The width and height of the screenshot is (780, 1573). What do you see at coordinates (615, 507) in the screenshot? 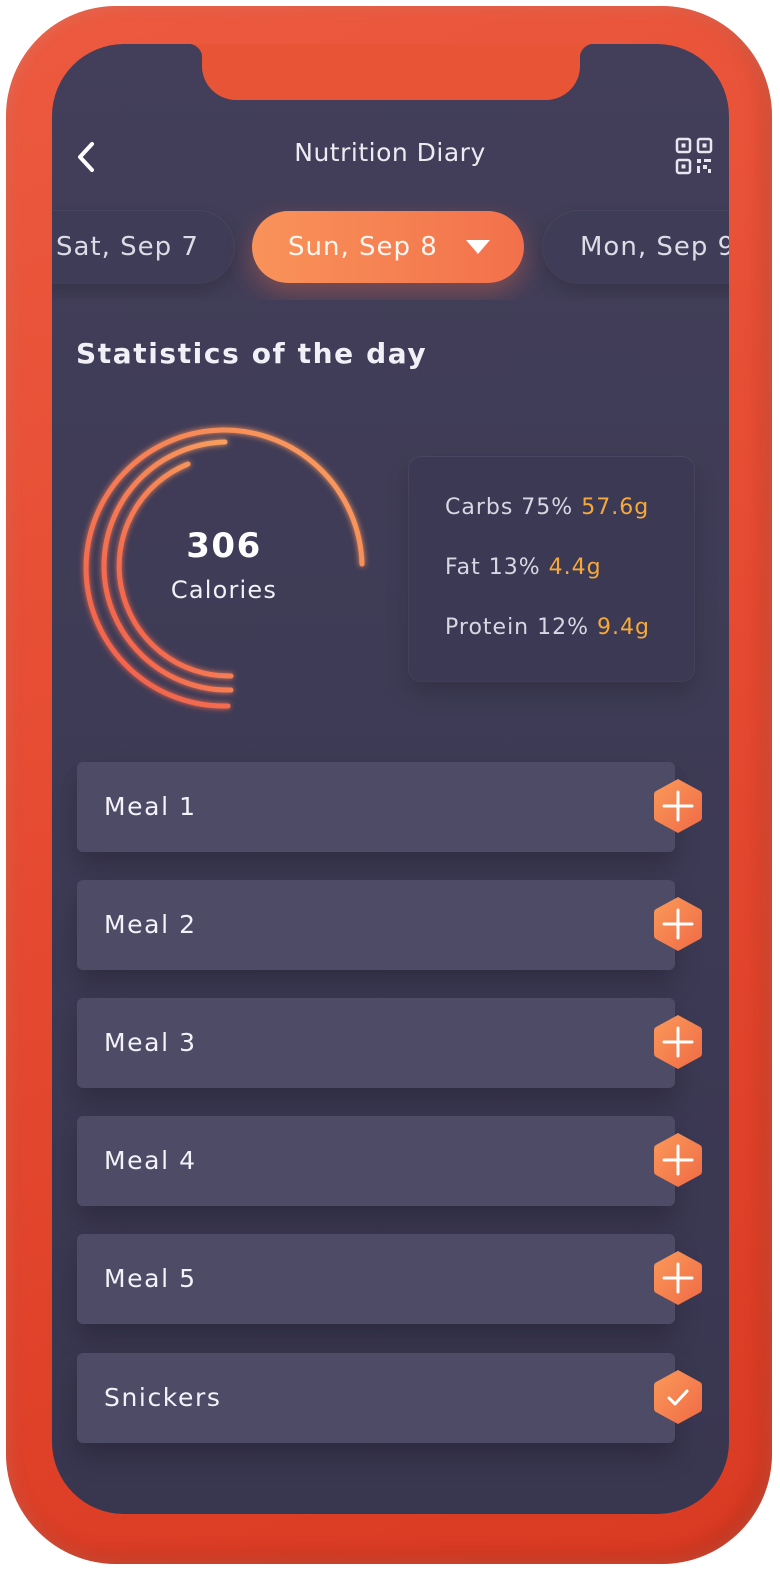
I see `macro-amount: 57.6g` at bounding box center [615, 507].